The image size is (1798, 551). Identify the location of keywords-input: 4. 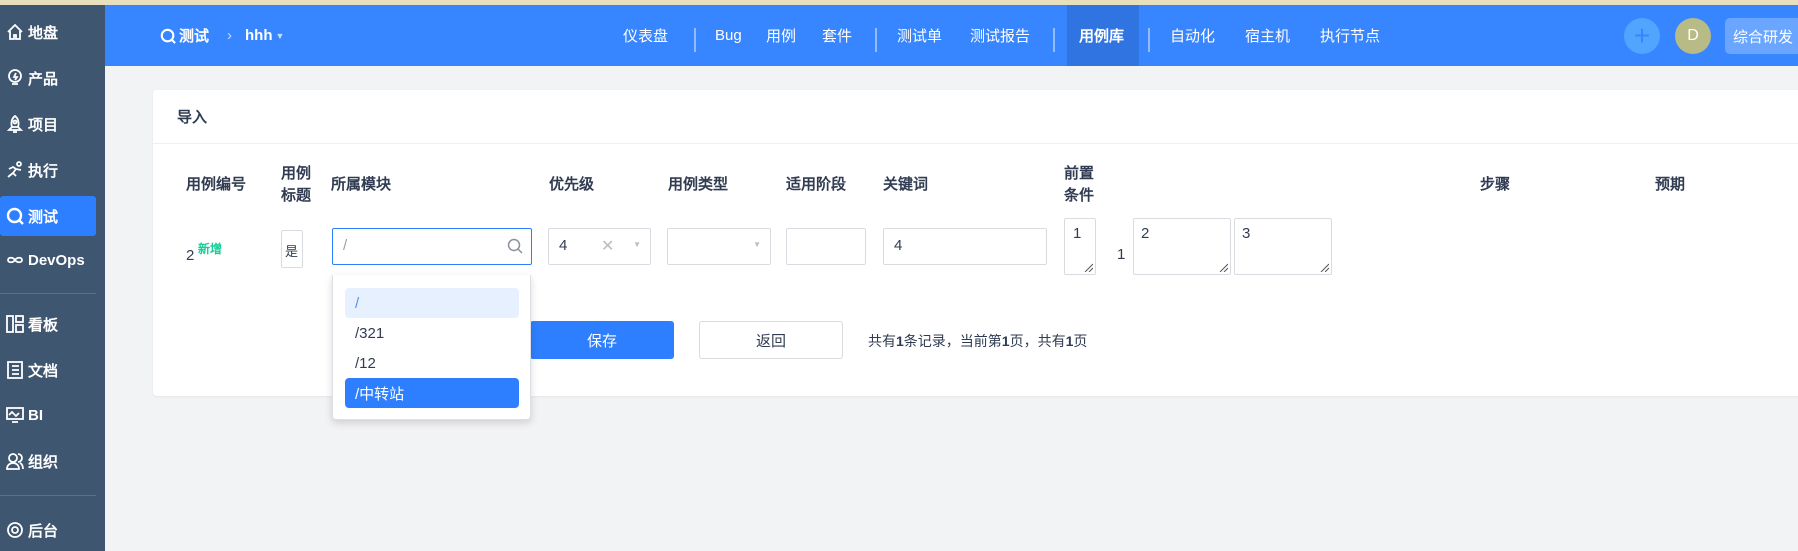
(965, 246).